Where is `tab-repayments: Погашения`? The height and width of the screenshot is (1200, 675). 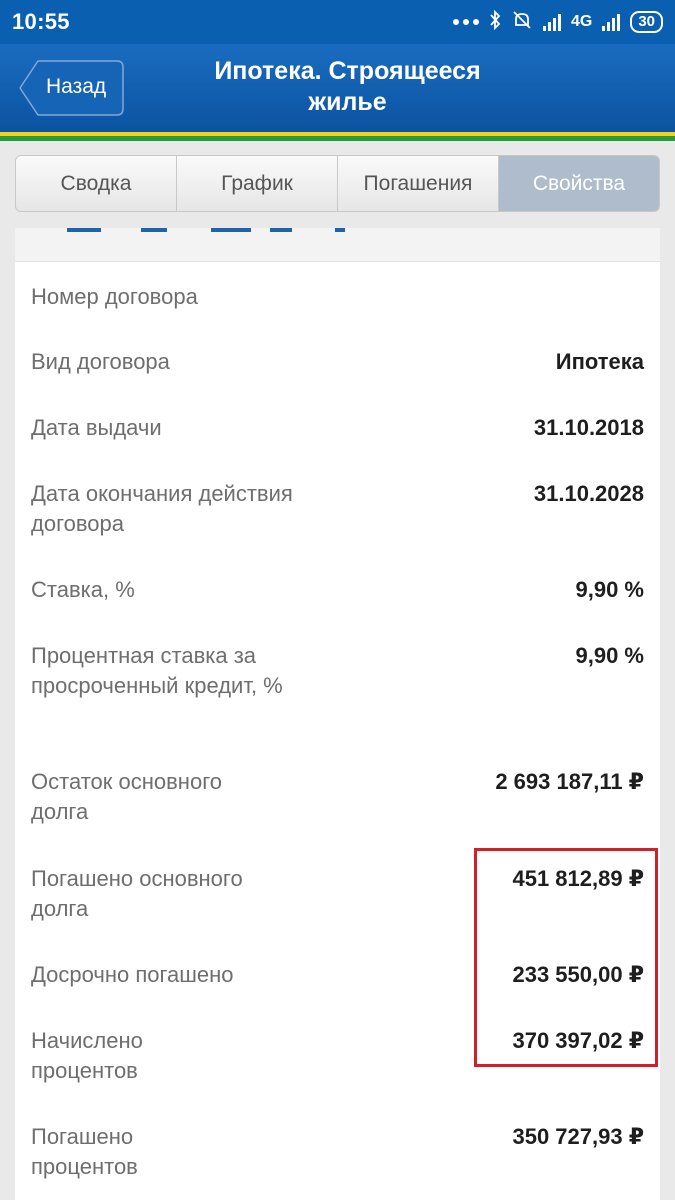 tab-repayments: Погашения is located at coordinates (418, 183).